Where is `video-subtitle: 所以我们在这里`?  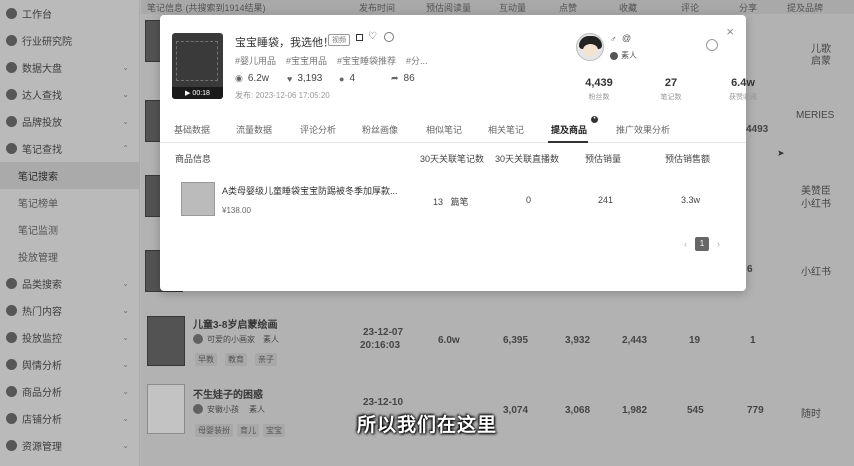
video-subtitle: 所以我们在这里 is located at coordinates (426, 425).